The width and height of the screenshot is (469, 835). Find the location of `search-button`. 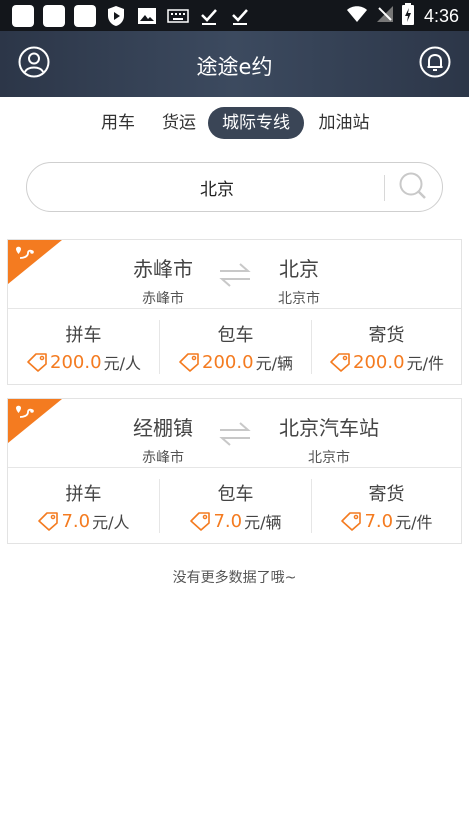

search-button is located at coordinates (413, 188).